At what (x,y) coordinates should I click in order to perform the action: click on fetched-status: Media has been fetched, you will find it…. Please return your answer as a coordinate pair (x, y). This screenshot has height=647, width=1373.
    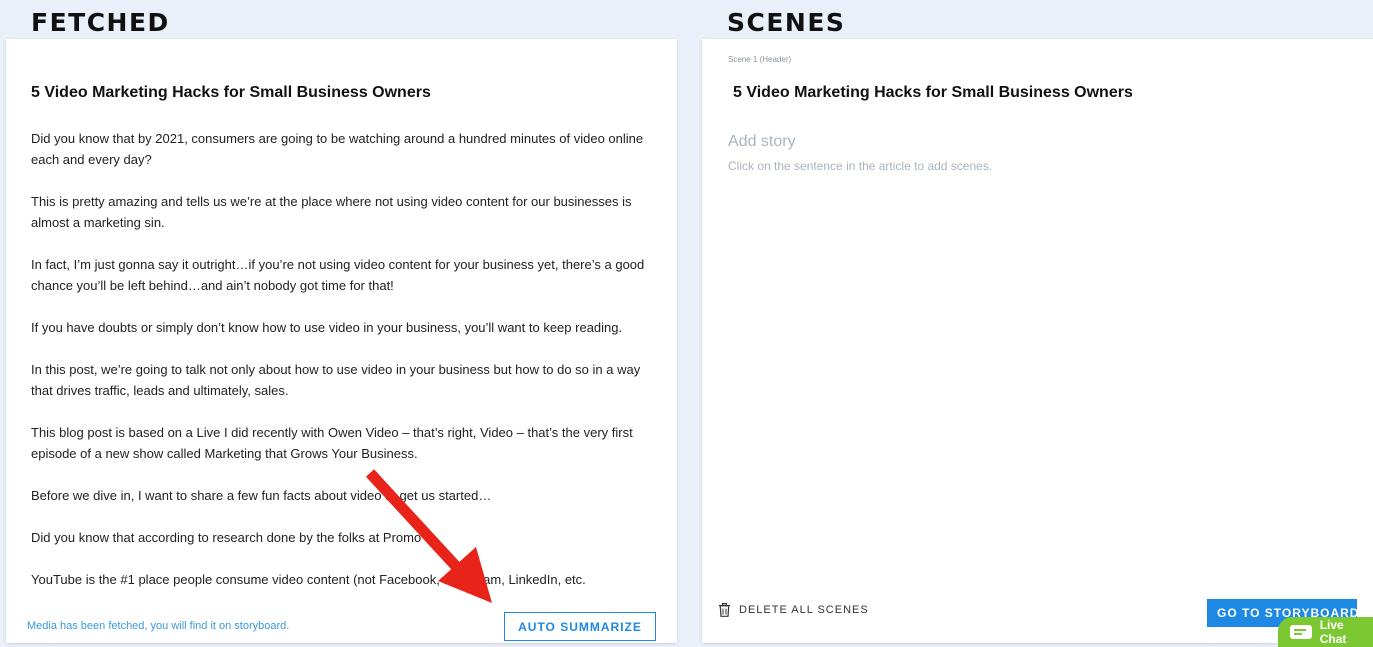
    Looking at the image, I should click on (158, 626).